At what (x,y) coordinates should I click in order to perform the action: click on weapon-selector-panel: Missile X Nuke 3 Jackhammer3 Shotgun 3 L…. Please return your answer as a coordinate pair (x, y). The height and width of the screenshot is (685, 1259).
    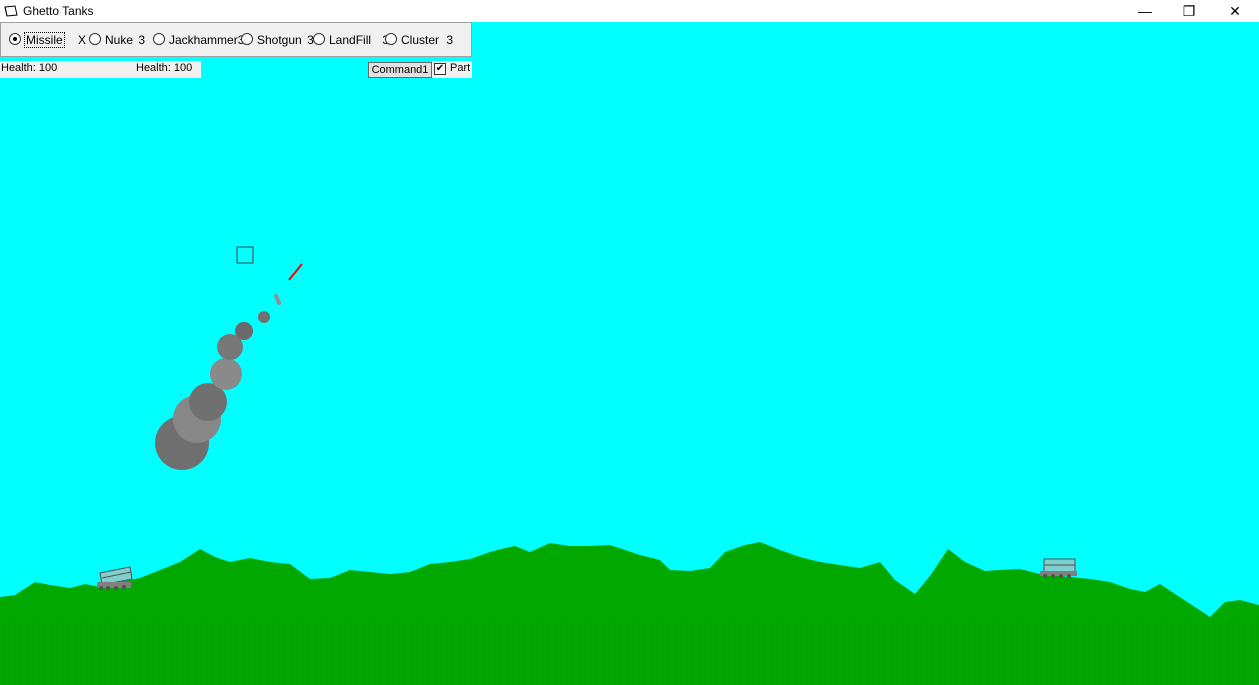
    Looking at the image, I should click on (236, 39).